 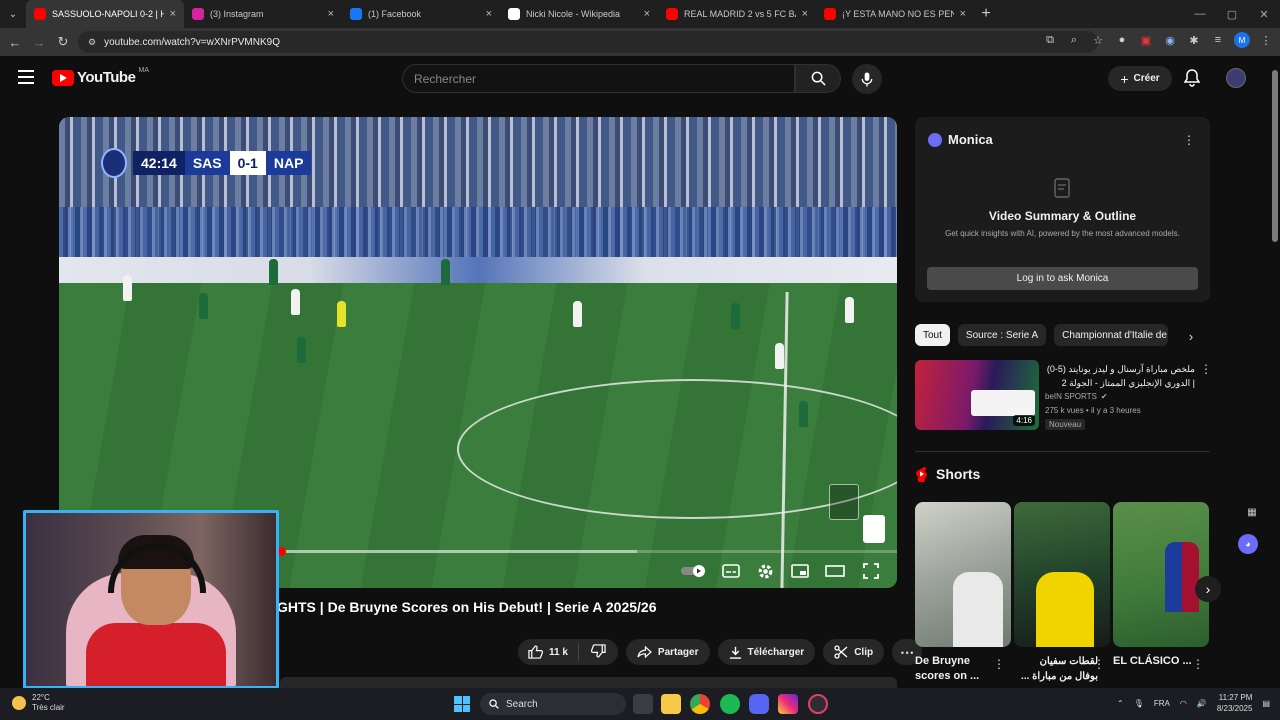 I want to click on voice-search-button, so click(x=867, y=79).